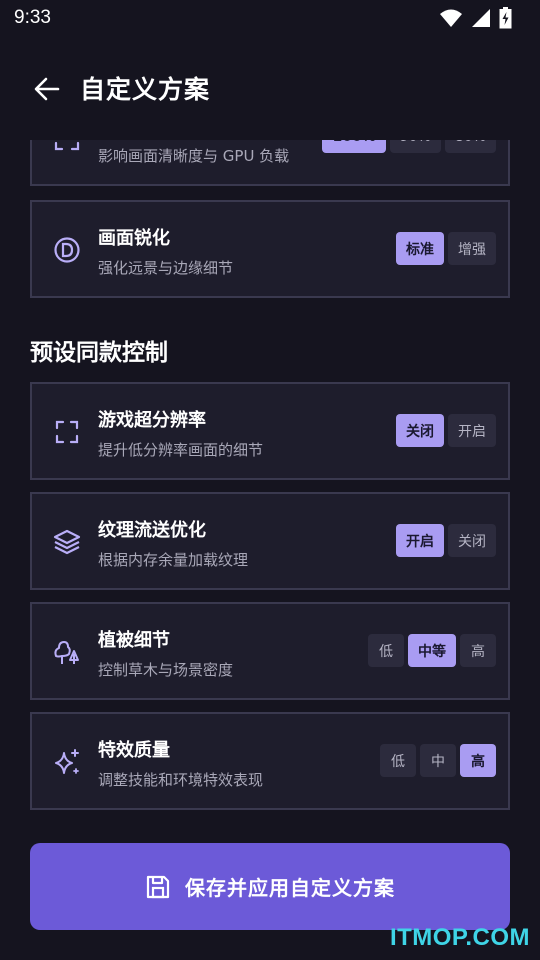 The image size is (540, 960). I want to click on section-title: 预设同款控制, so click(99, 353).